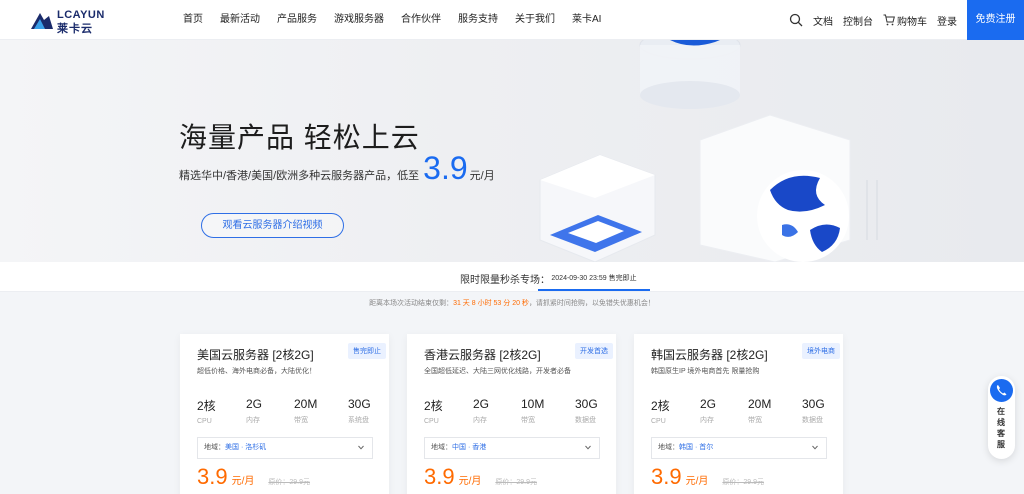 Image resolution: width=1024 pixels, height=494 pixels. Describe the element at coordinates (512, 277) in the screenshot. I see `flash-sale-bar: 限时限量秒杀专场： 2024-09-30 23:59 售完即止` at that location.